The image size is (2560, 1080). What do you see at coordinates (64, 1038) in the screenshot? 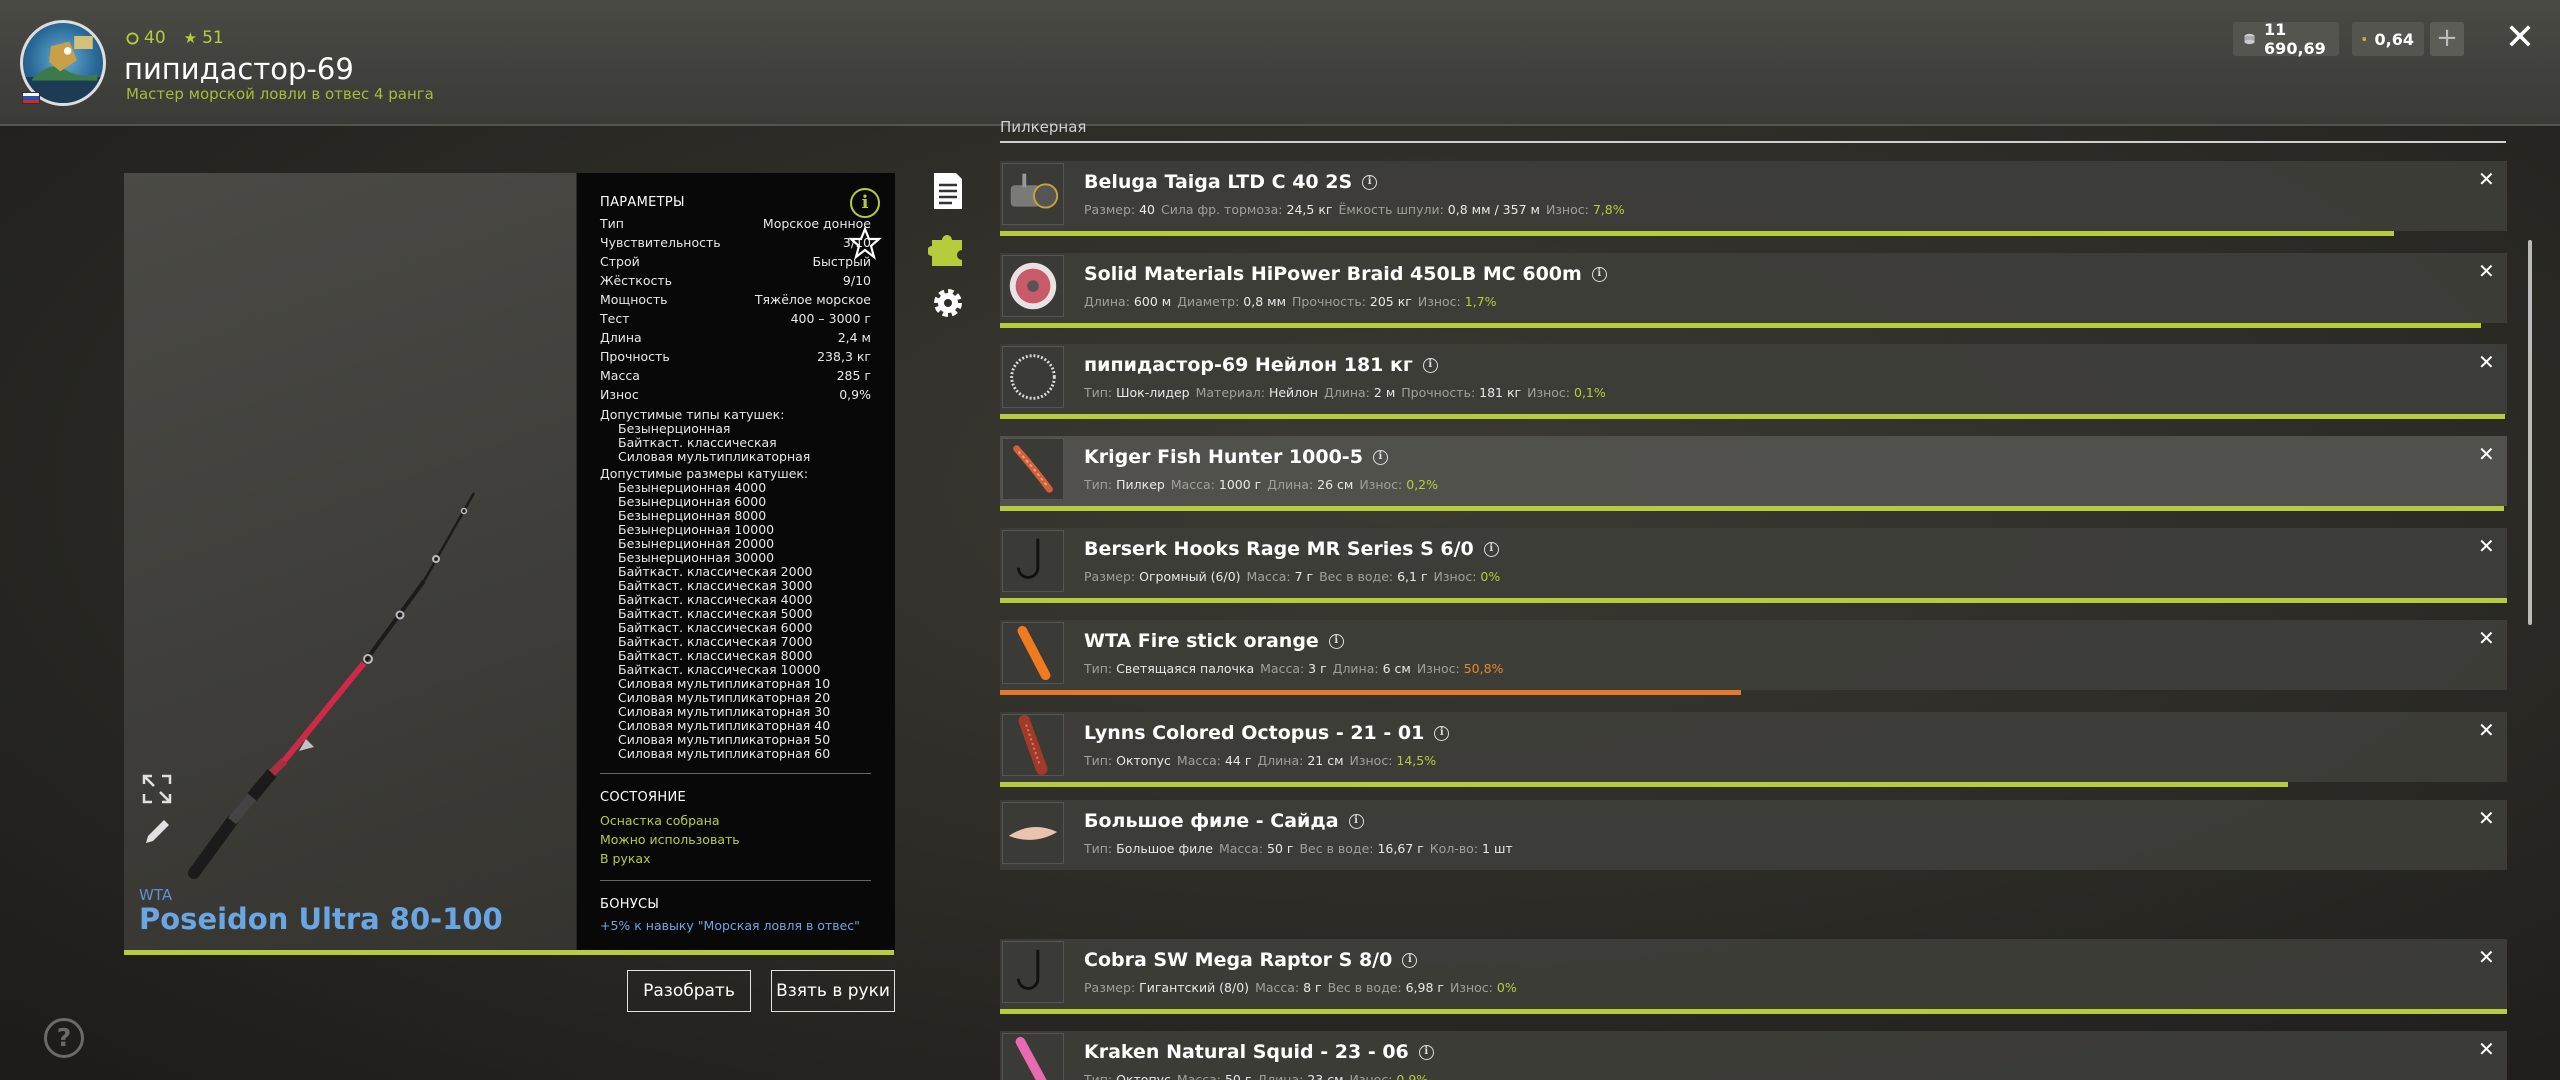
I see `help-icon: ?` at bounding box center [64, 1038].